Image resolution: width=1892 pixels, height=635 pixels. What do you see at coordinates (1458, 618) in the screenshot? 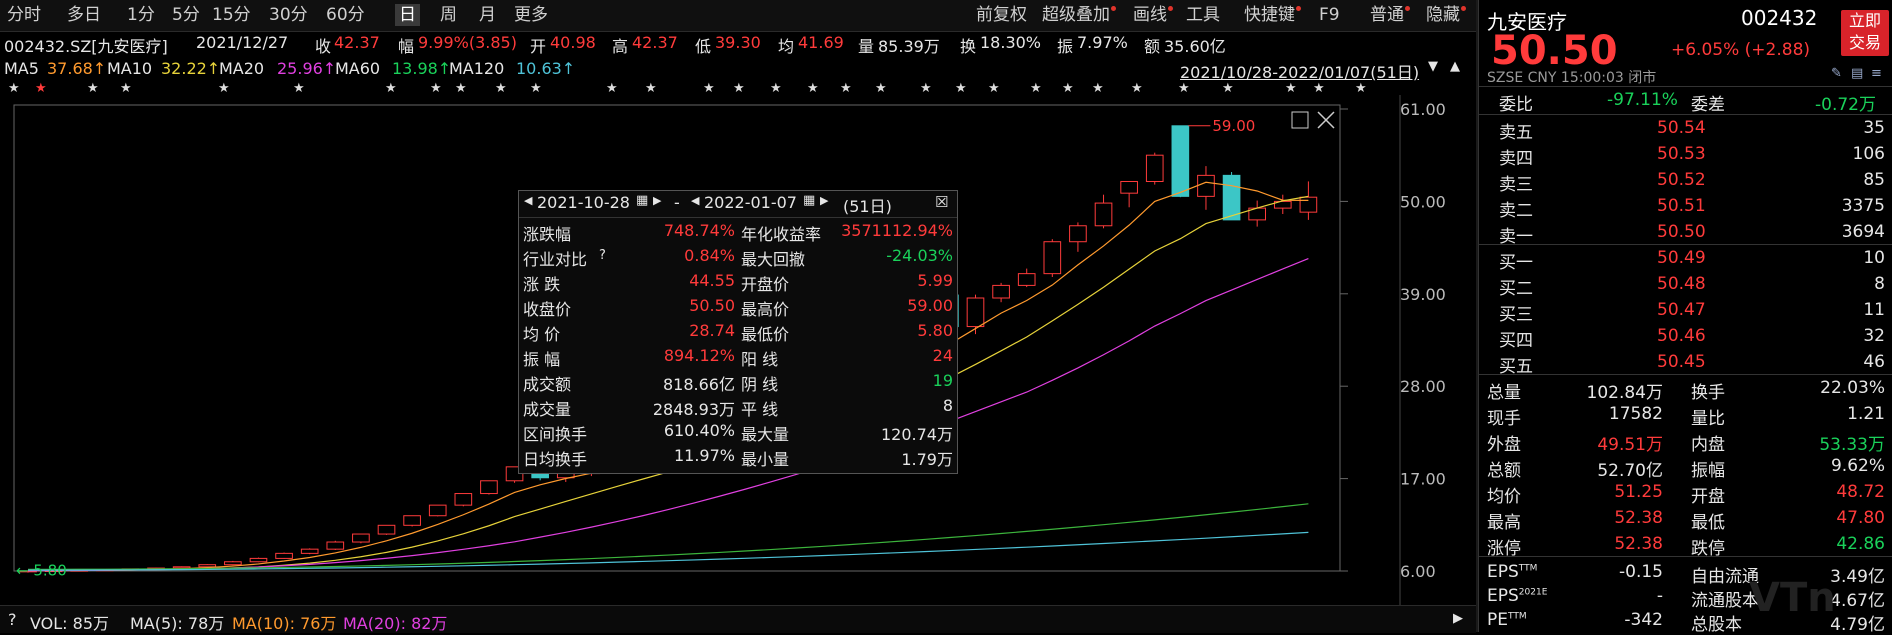
I see `scroll-right-icon: ▶` at bounding box center [1458, 618].